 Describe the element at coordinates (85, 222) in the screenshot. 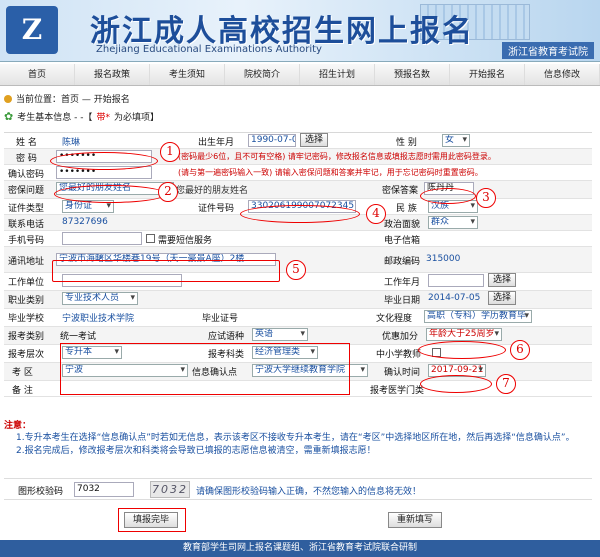

I see `phone-value: 87327696` at that location.